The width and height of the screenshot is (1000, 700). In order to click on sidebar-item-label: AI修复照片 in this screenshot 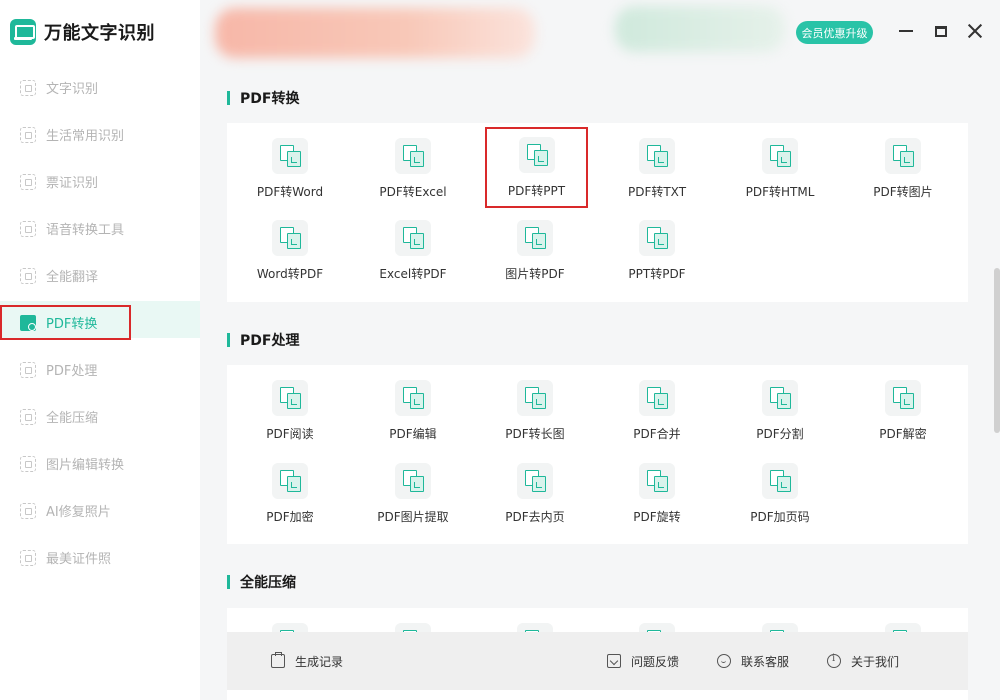, I will do `click(78, 512)`.